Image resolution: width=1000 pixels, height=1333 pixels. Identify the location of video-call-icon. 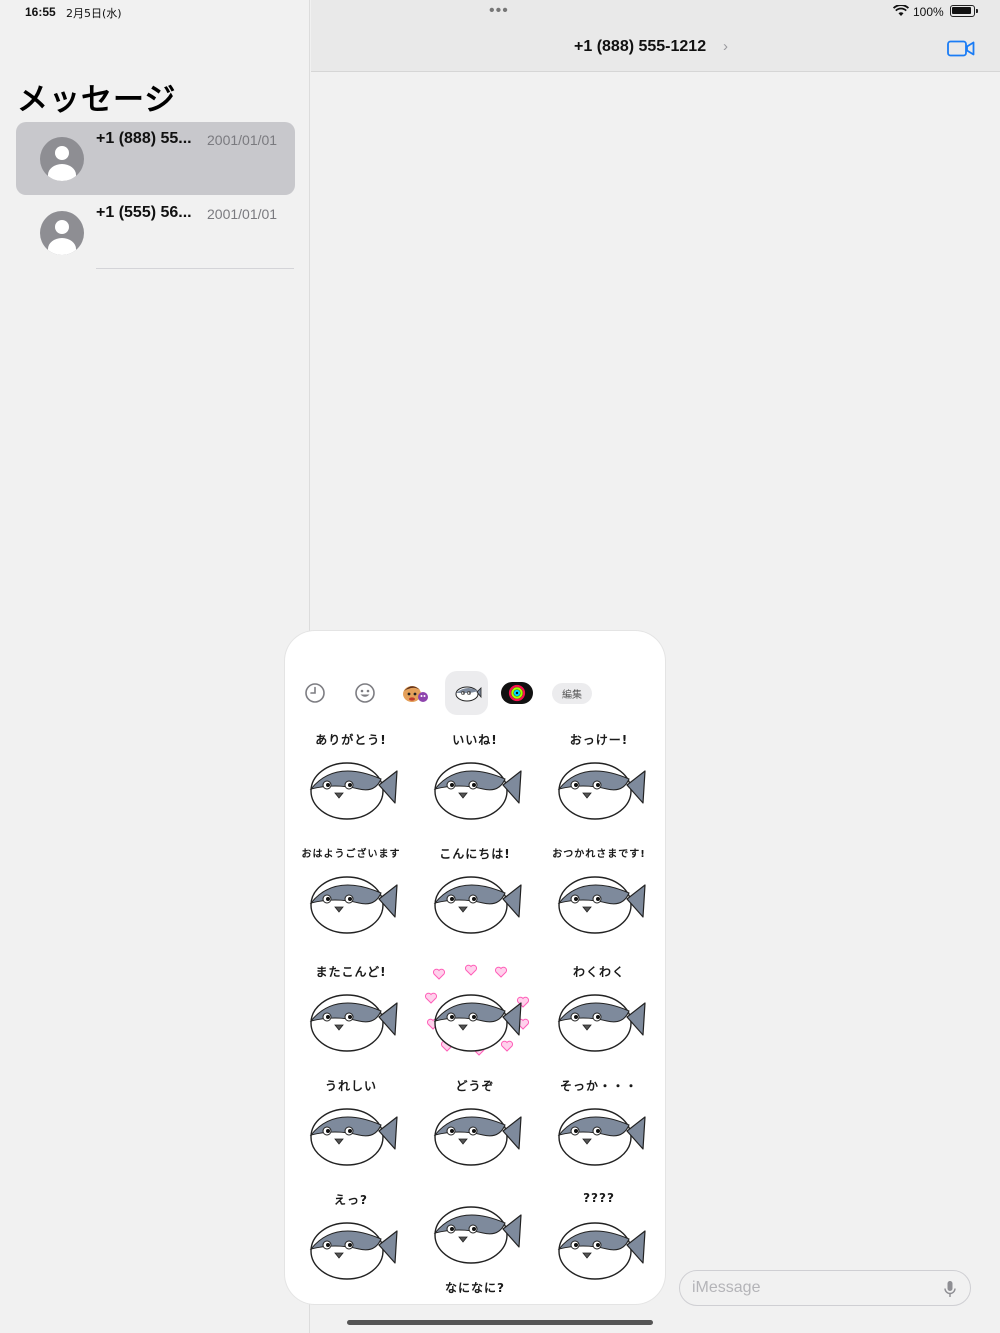
(961, 48).